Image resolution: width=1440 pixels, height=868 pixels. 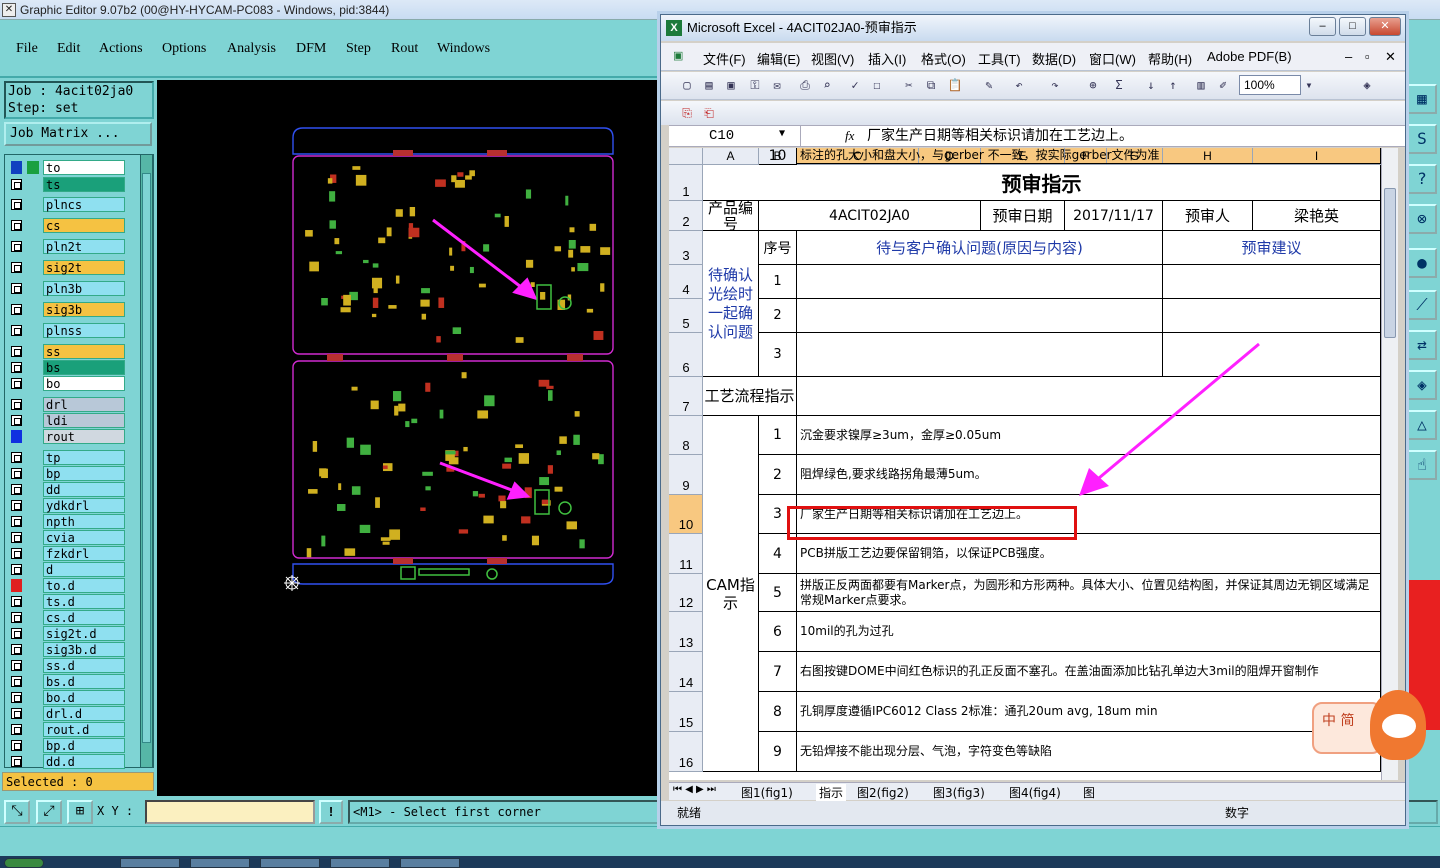 What do you see at coordinates (1422, 425) in the screenshot?
I see `tool-arc-icon: △` at bounding box center [1422, 425].